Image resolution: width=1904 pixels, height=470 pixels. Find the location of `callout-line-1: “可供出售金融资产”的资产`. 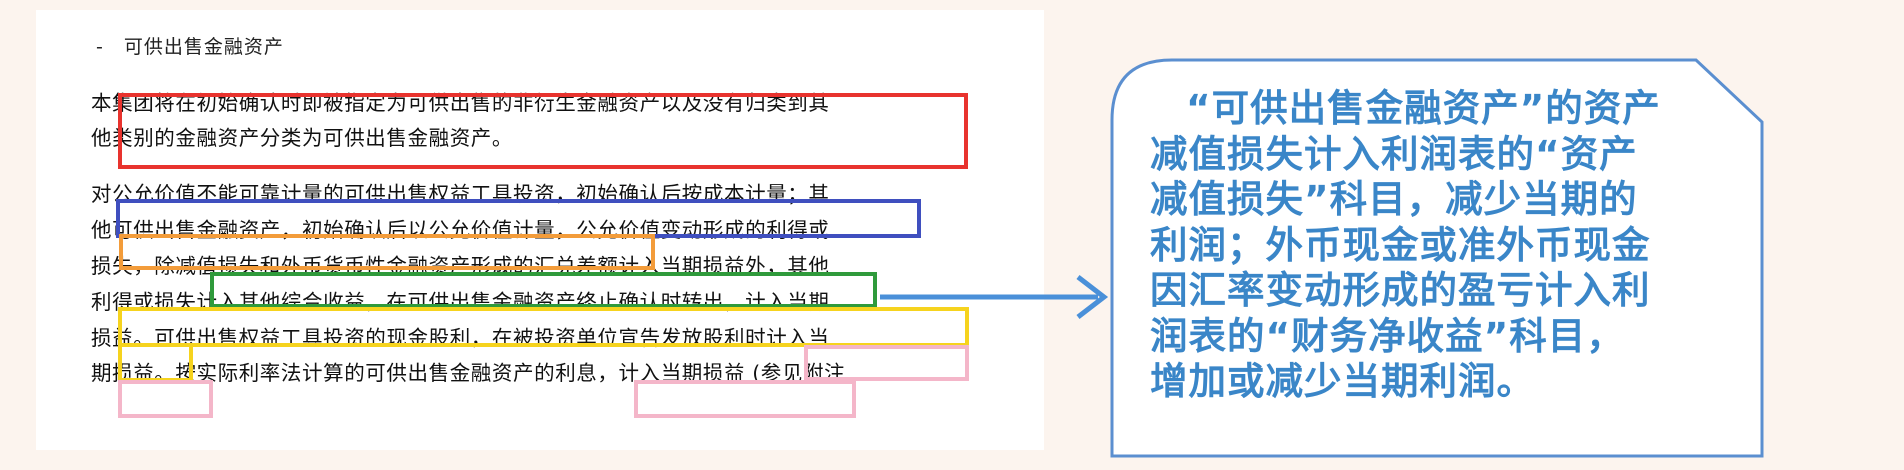

callout-line-1: “可供出售金融资产”的资产 is located at coordinates (1423, 108).